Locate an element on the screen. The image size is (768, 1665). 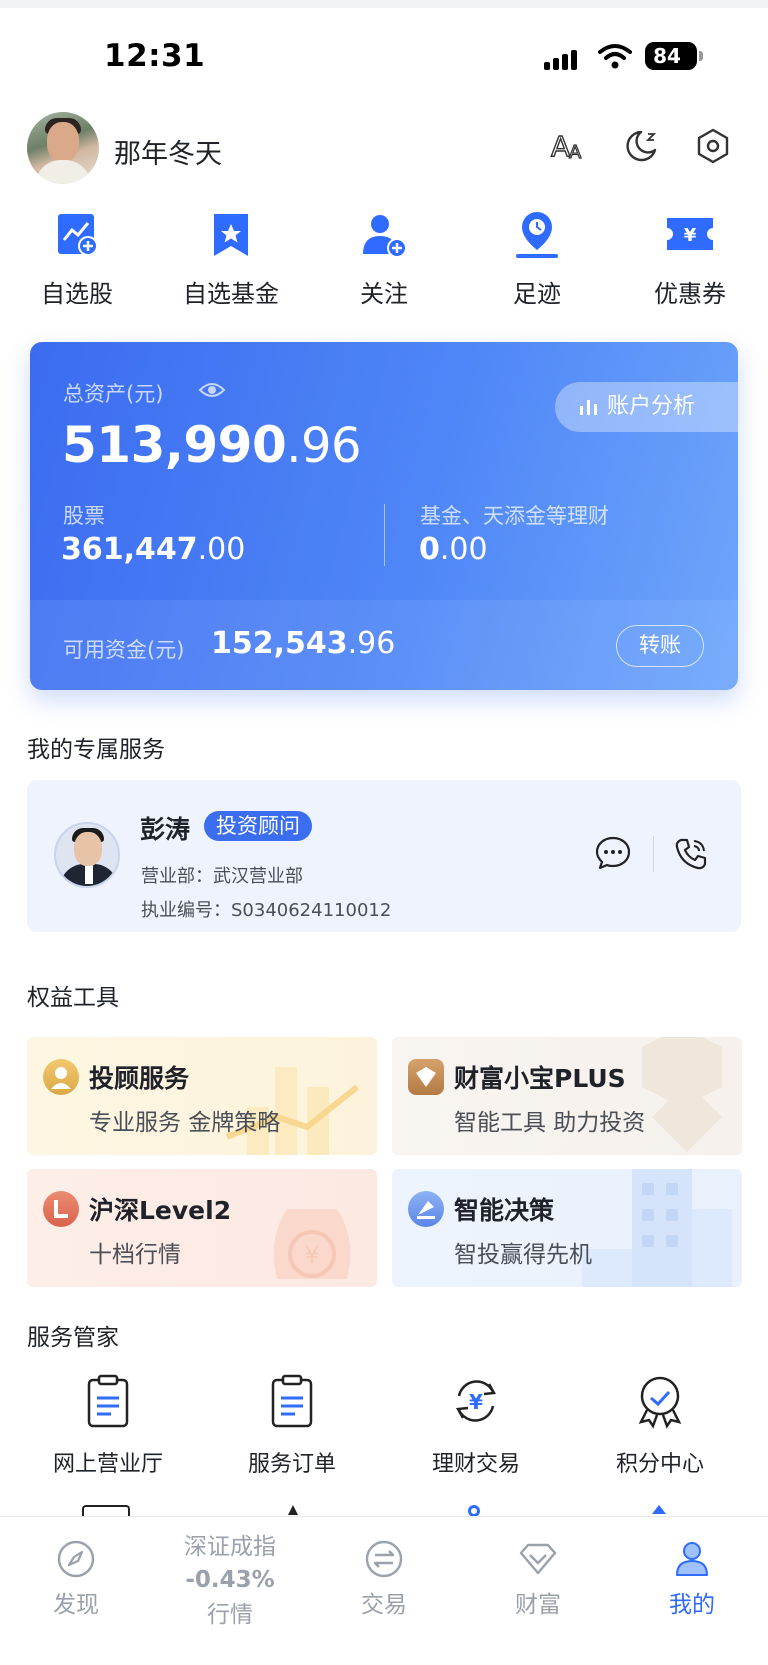
section-title-benefit-tools: 权益工具 is located at coordinates (73, 998).